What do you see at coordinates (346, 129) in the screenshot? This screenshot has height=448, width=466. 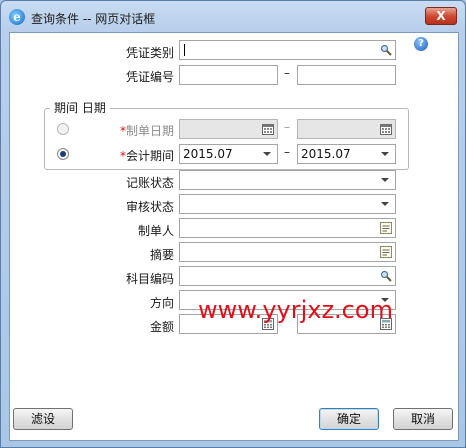 I see `make-date-to-input` at bounding box center [346, 129].